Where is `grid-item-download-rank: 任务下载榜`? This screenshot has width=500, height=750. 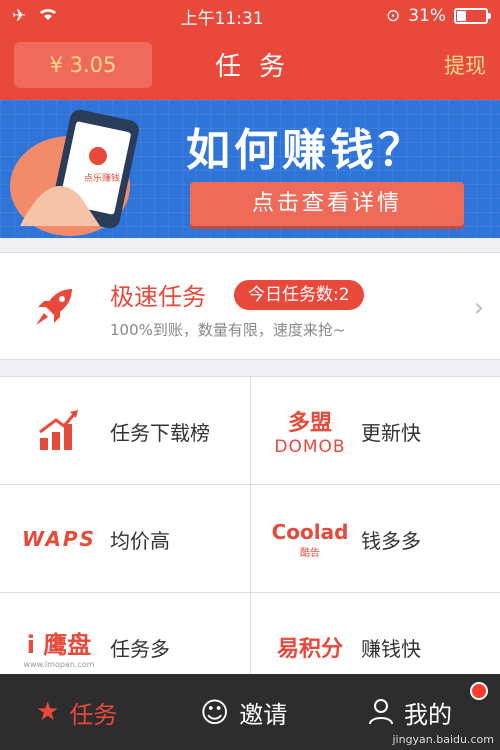 grid-item-download-rank: 任务下载榜 is located at coordinates (125, 431).